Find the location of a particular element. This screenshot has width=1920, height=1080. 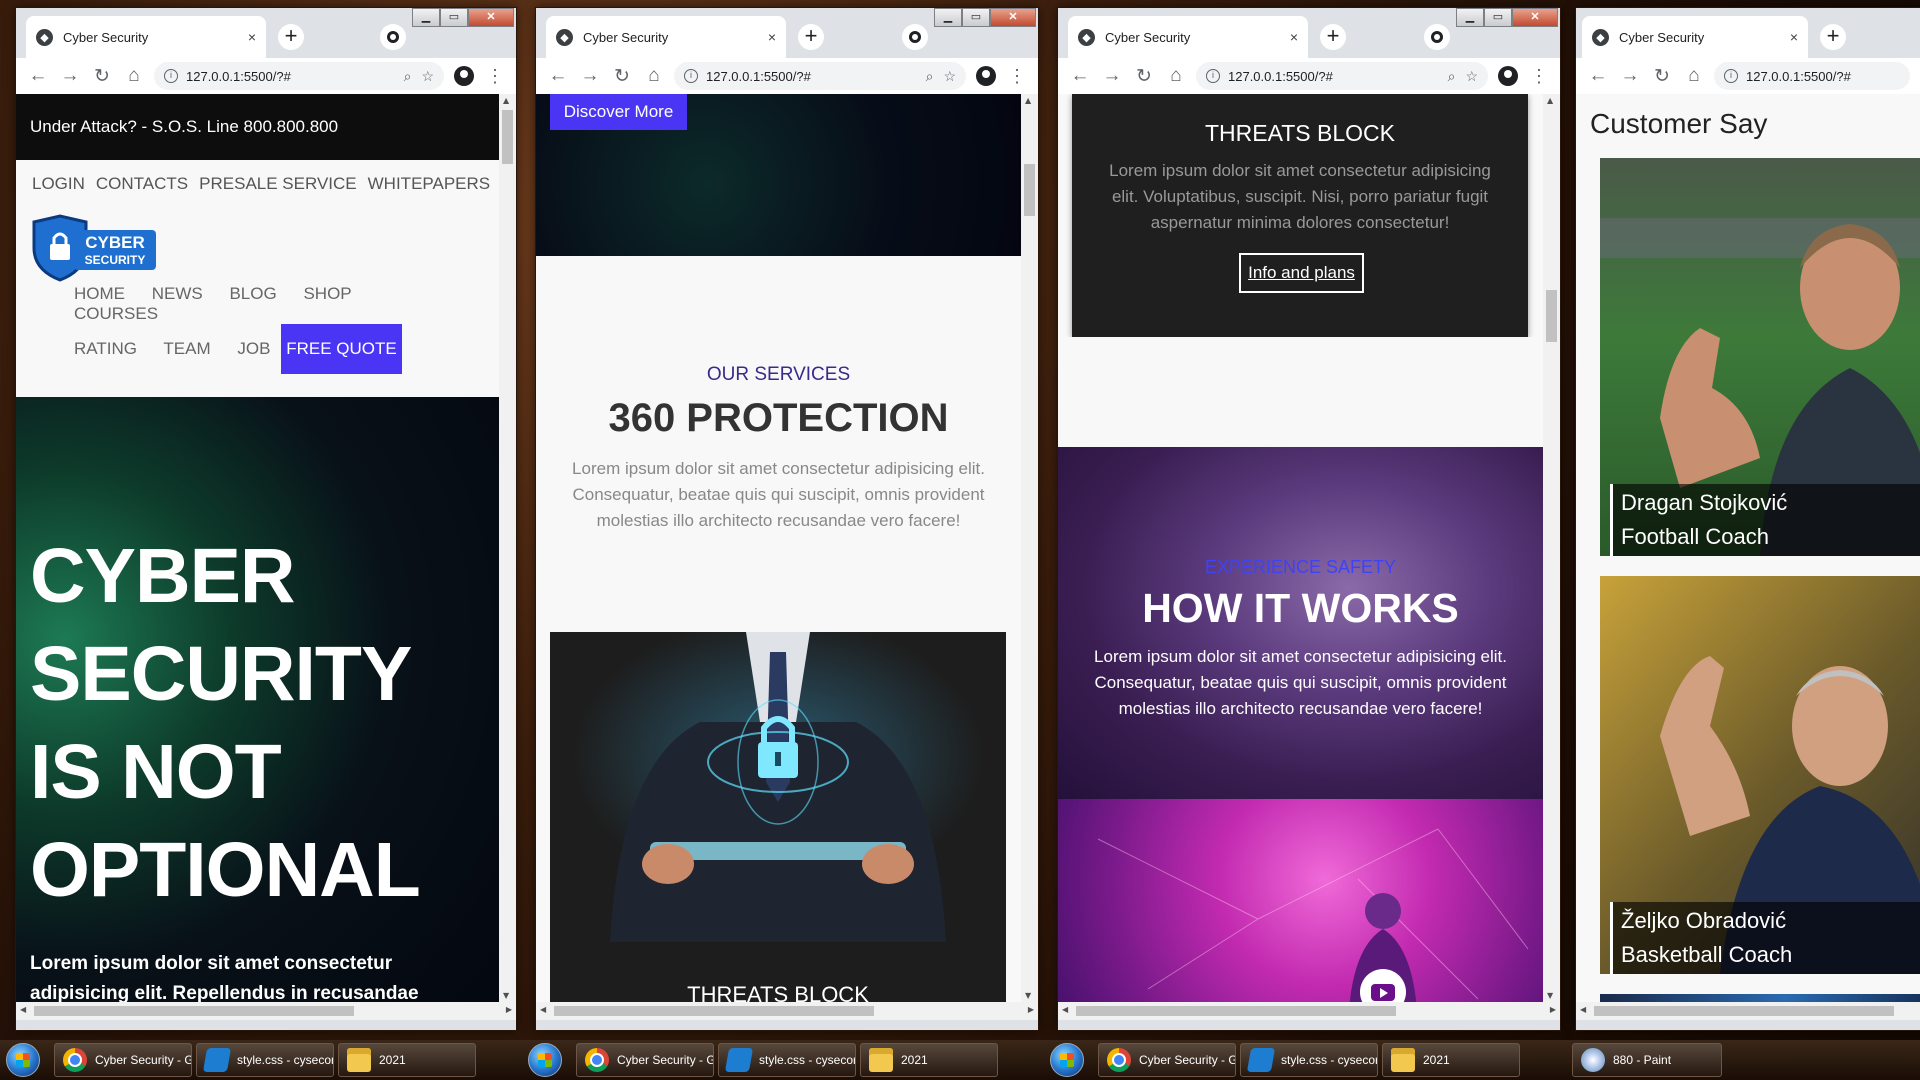

nav-rating-link: RATING is located at coordinates (105, 348).